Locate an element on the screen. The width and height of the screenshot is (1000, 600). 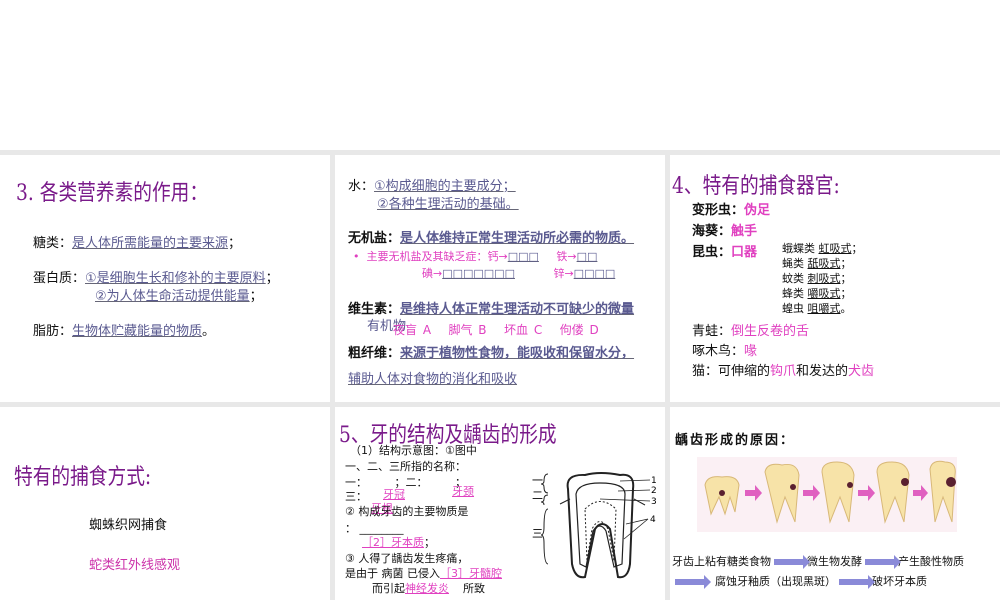
amoeba-row: 变形虫：伪足 is located at coordinates (731, 210).